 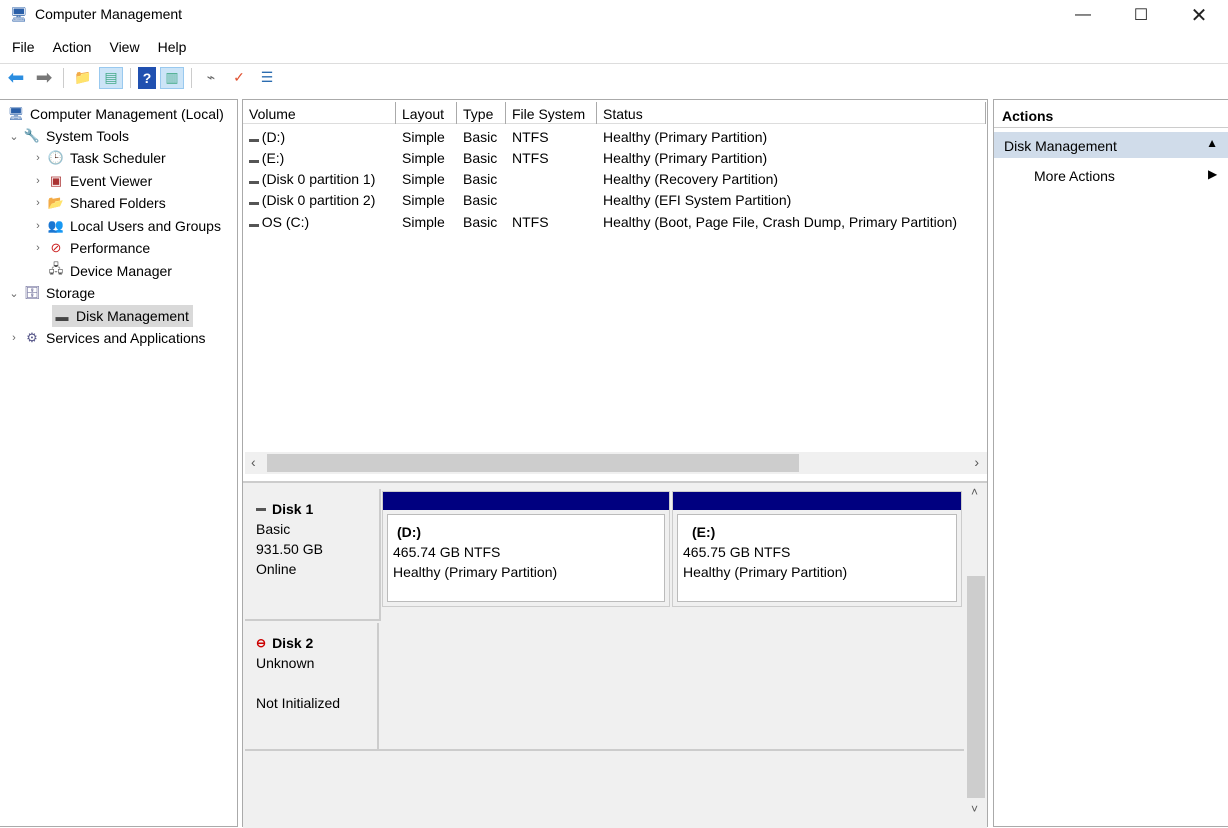 What do you see at coordinates (32, 292) in the screenshot?
I see `storage-icon: 🗄` at bounding box center [32, 292].